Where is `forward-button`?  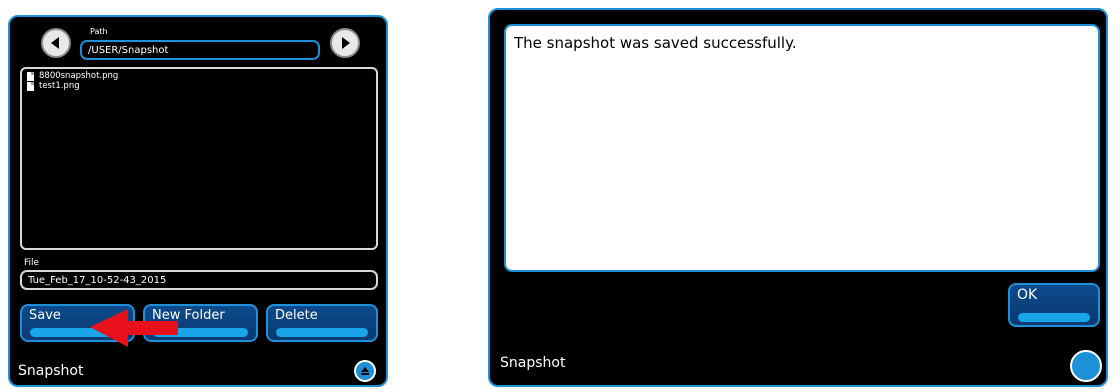
forward-button is located at coordinates (345, 43).